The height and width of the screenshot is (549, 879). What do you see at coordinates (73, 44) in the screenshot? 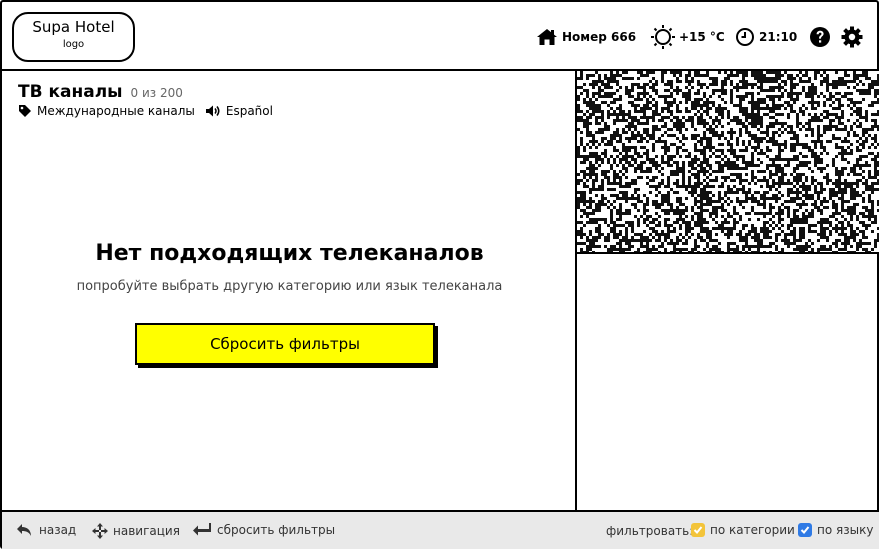
I see `logo-subtitle: logo` at bounding box center [73, 44].